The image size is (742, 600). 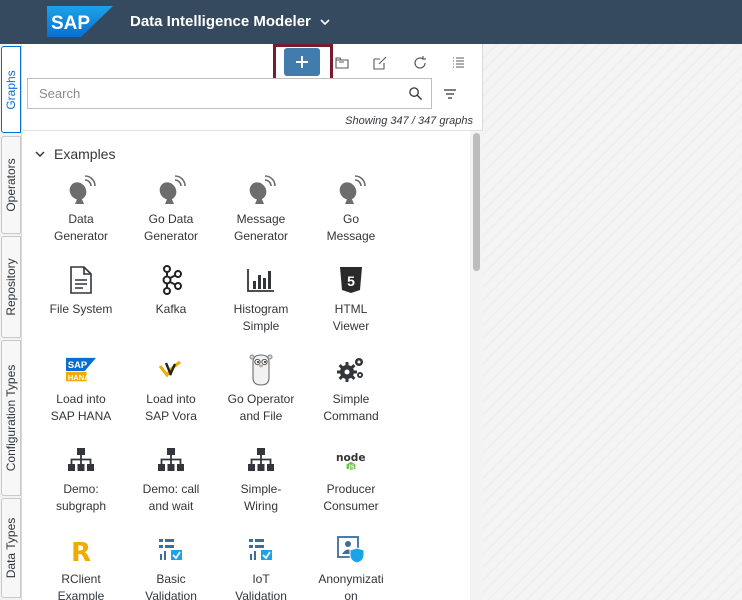 I want to click on graph-tile-go-data-generator: Go Data Generator, so click(x=171, y=218).